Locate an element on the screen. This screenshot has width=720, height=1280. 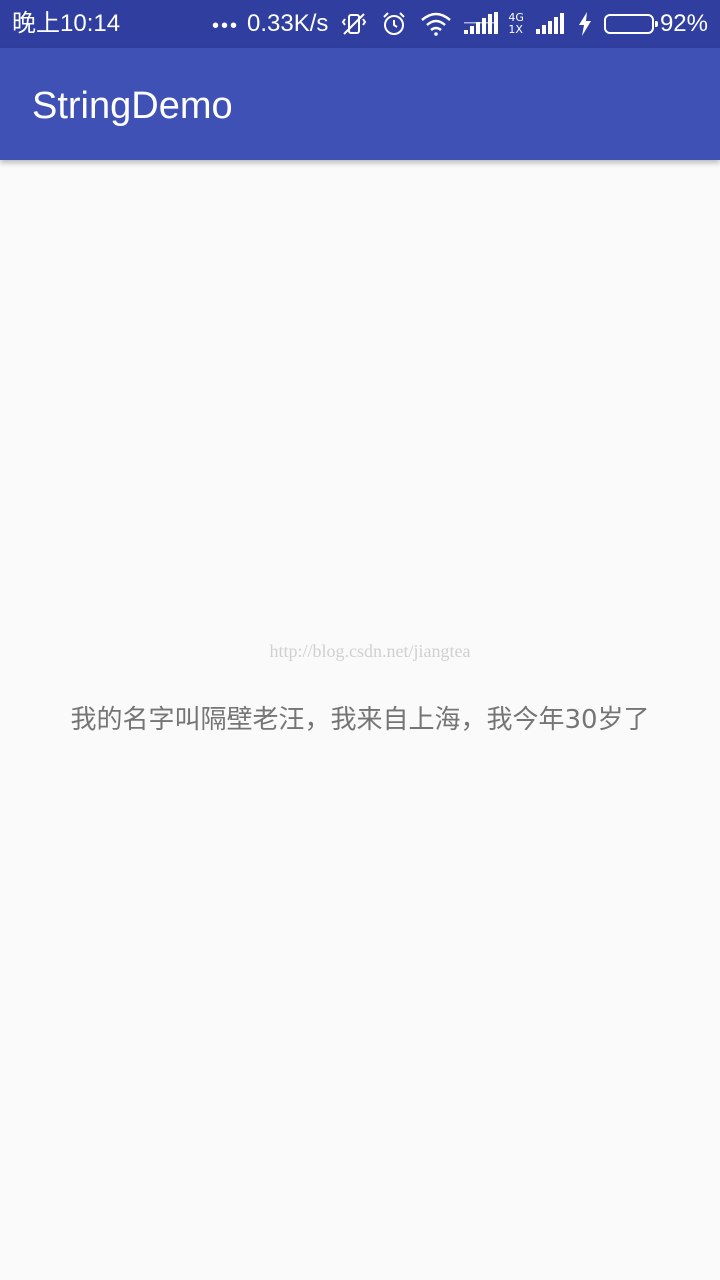
signal-icon is located at coordinates (550, 24).